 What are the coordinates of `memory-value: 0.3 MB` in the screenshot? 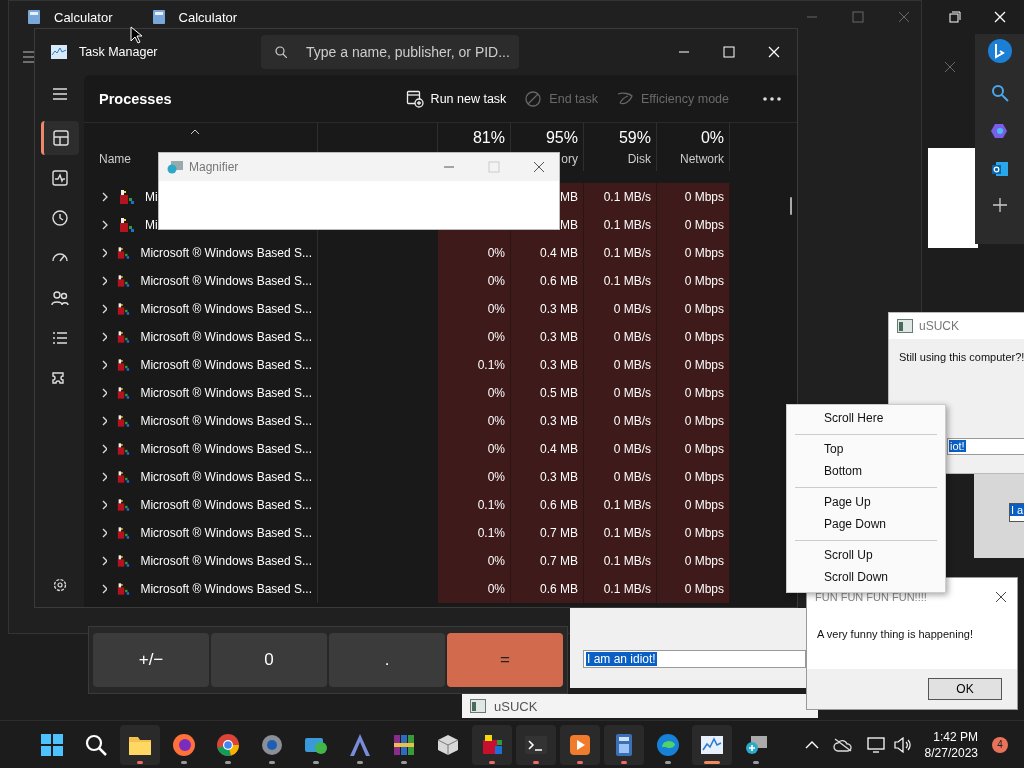 It's located at (559, 477).